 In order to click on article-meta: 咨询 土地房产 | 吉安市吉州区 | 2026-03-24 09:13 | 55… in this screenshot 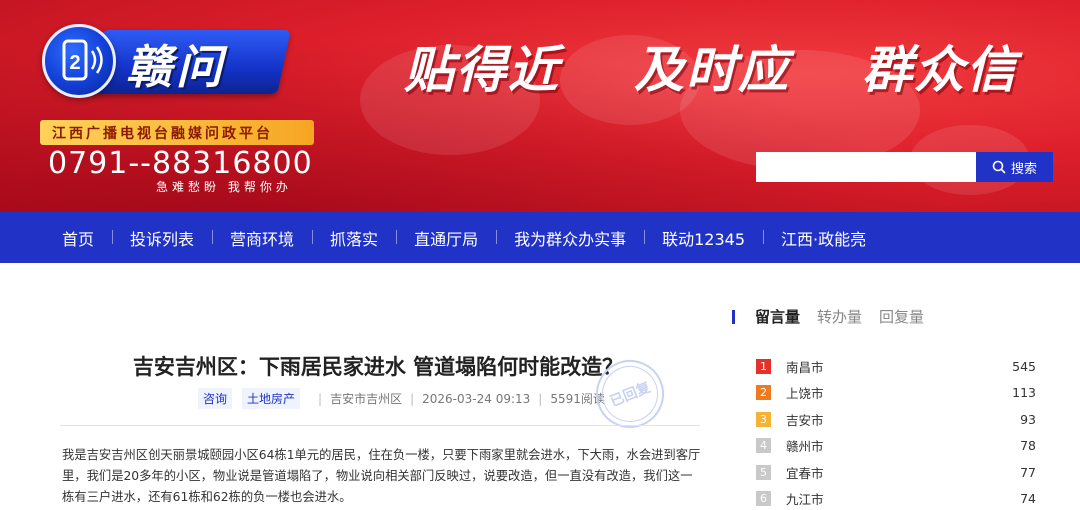, I will do `click(401, 398)`.